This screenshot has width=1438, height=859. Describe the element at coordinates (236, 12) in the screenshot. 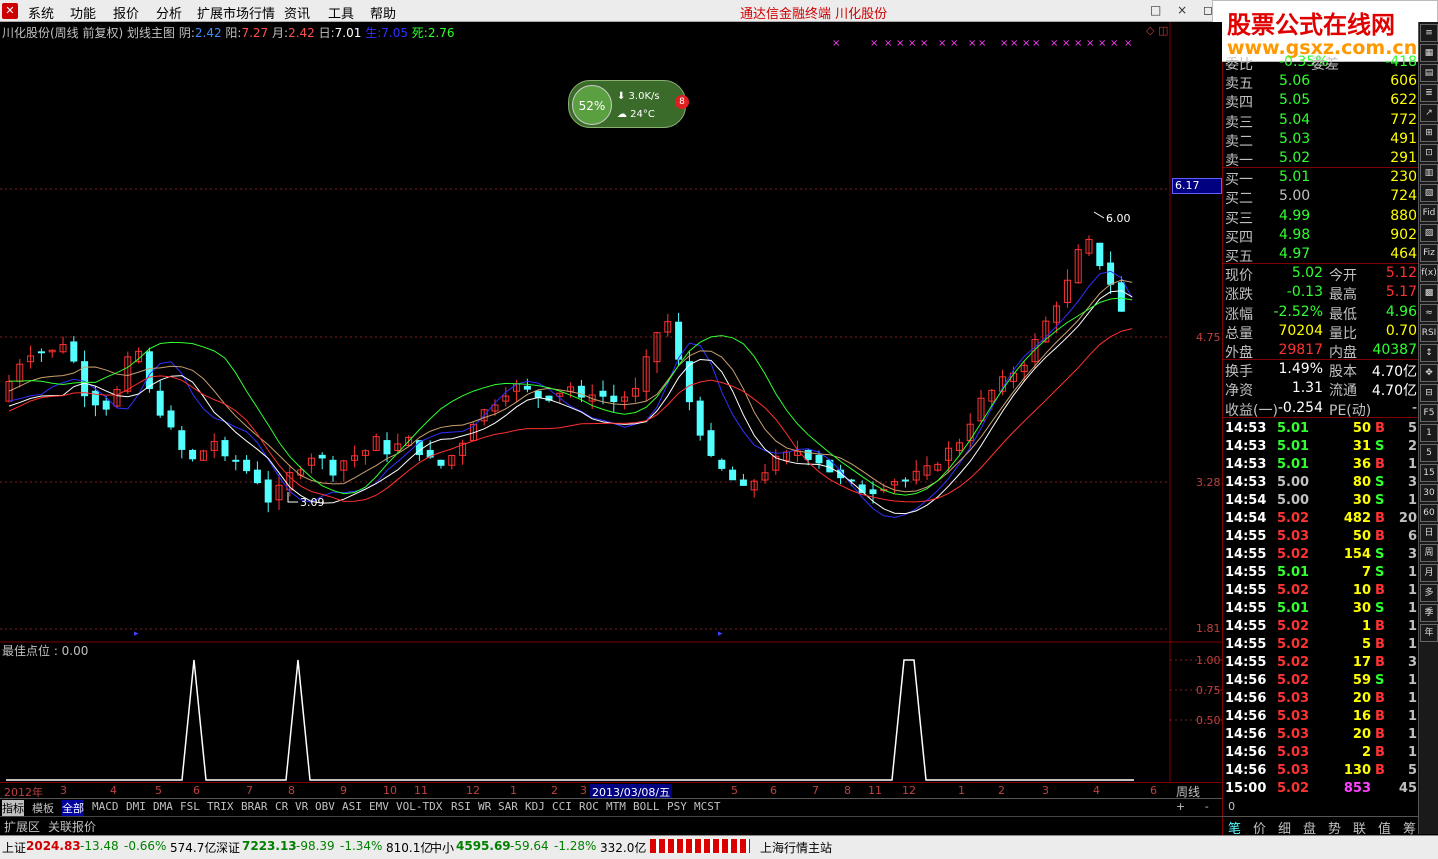

I see `menu-extended-market: 扩展市场行情` at that location.